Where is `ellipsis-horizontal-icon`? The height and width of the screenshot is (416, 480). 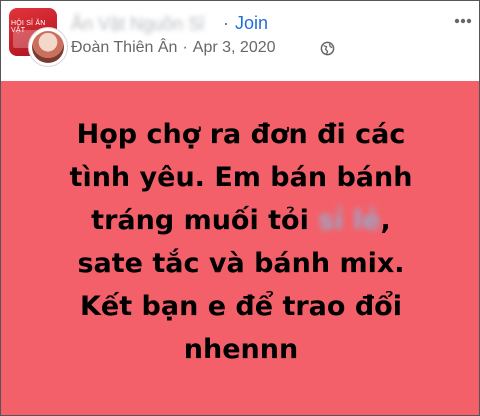 ellipsis-horizontal-icon is located at coordinates (463, 21).